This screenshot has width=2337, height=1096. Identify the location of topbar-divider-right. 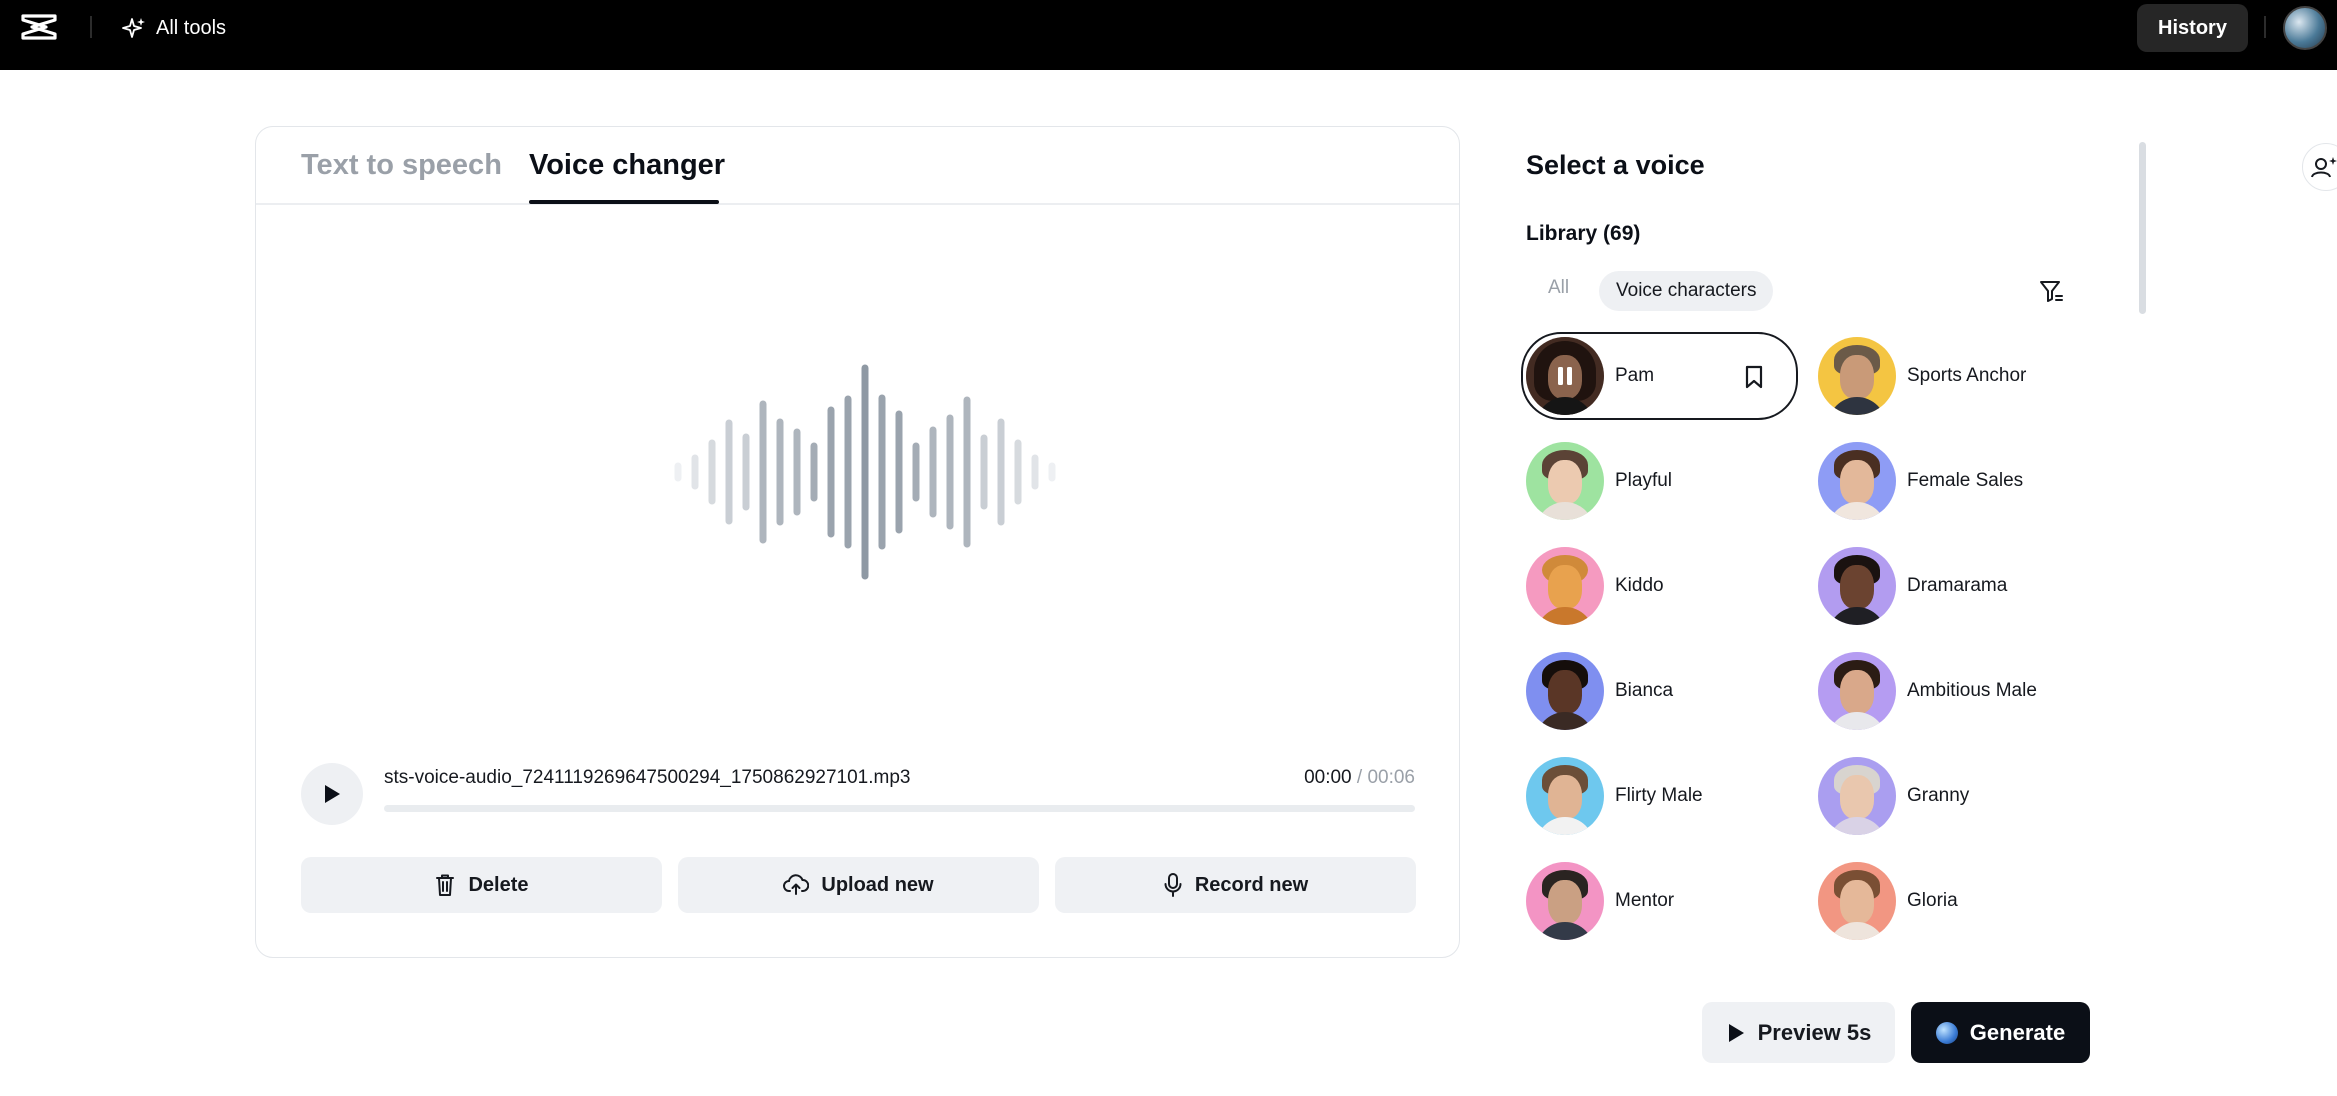
(2265, 27).